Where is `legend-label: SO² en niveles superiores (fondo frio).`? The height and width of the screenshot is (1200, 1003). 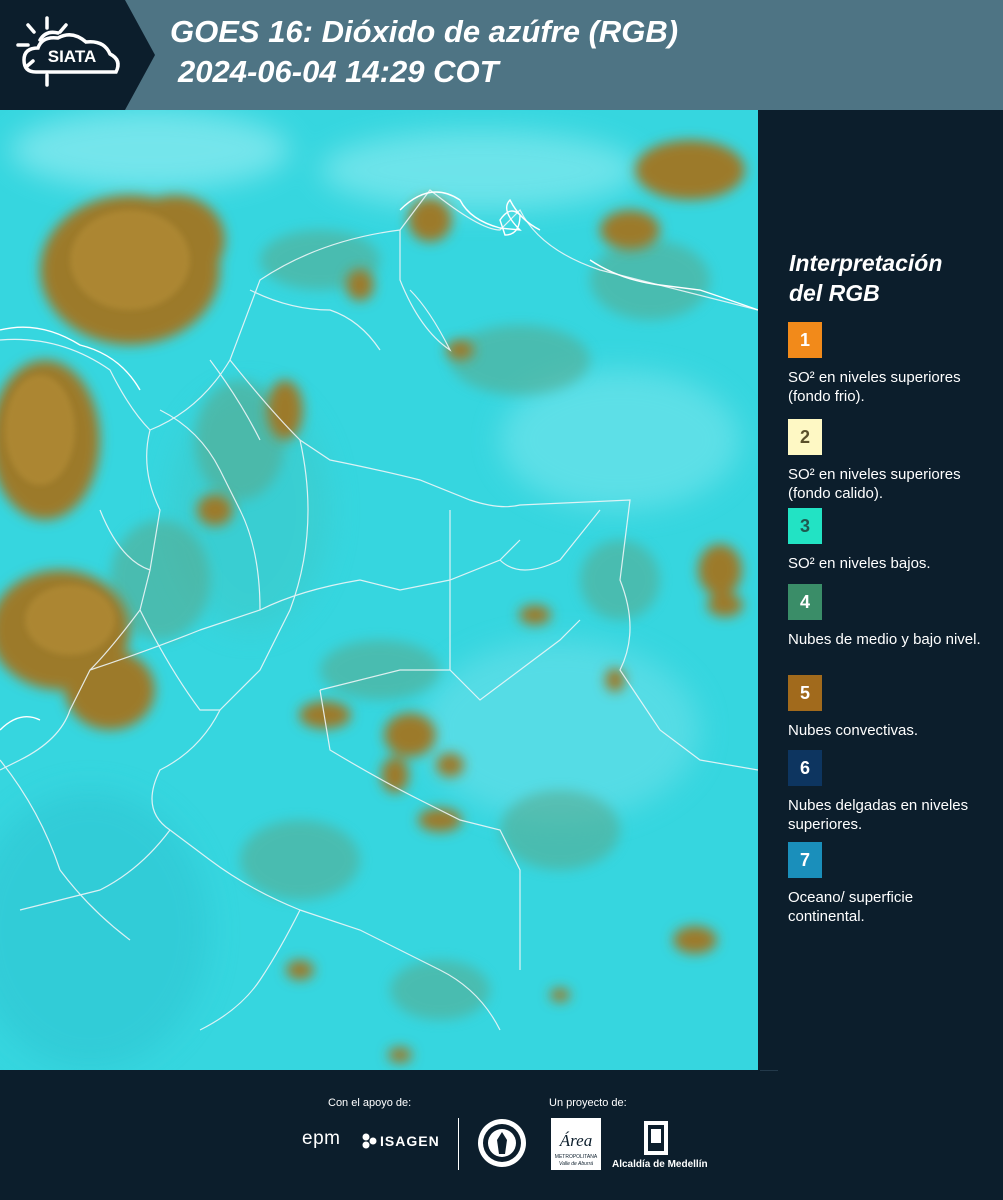
legend-label: SO² en niveles superiores (fondo frio). is located at coordinates (874, 387).